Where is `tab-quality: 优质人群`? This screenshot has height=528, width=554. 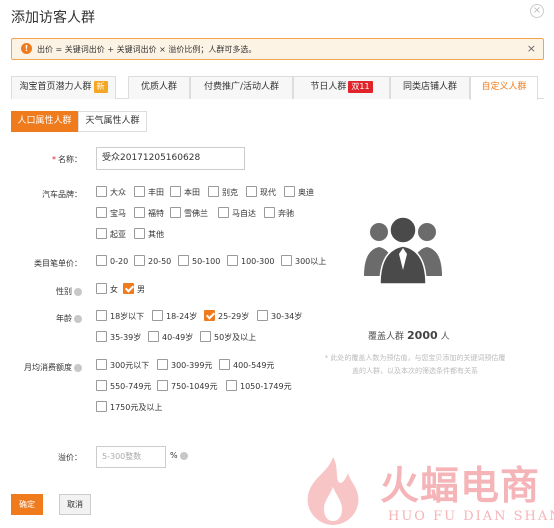
tab-quality: 优质人群 is located at coordinates (159, 87).